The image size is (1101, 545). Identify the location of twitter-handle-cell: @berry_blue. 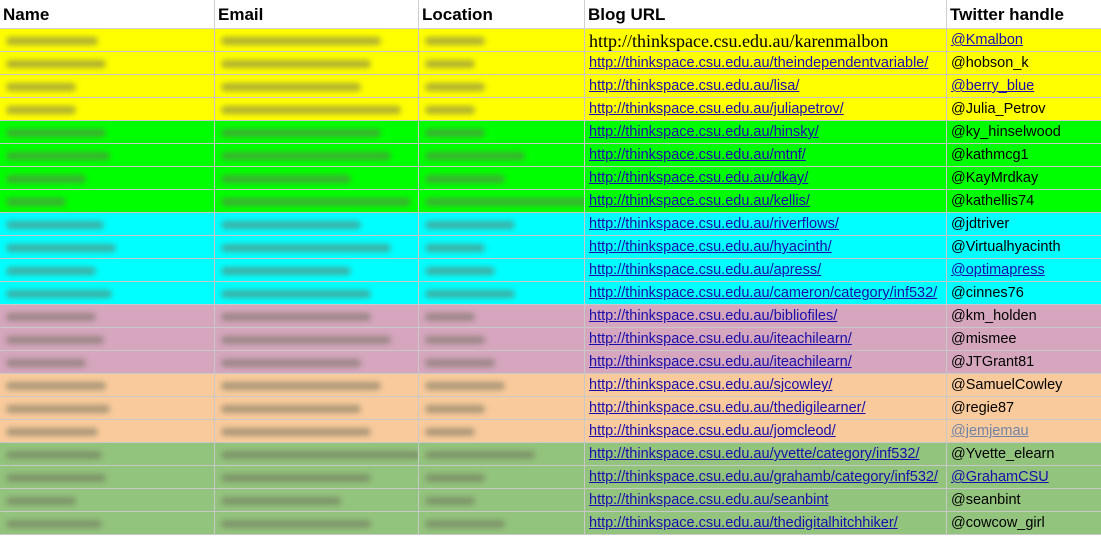
(1024, 86).